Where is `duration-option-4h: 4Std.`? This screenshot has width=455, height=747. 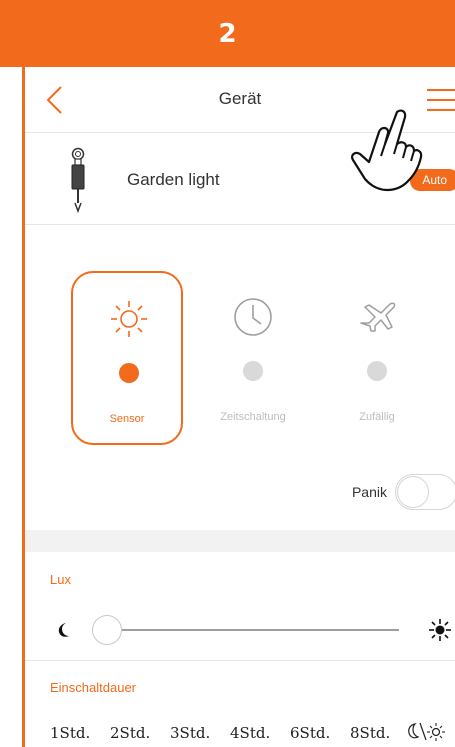
duration-option-4h: 4Std. is located at coordinates (250, 733).